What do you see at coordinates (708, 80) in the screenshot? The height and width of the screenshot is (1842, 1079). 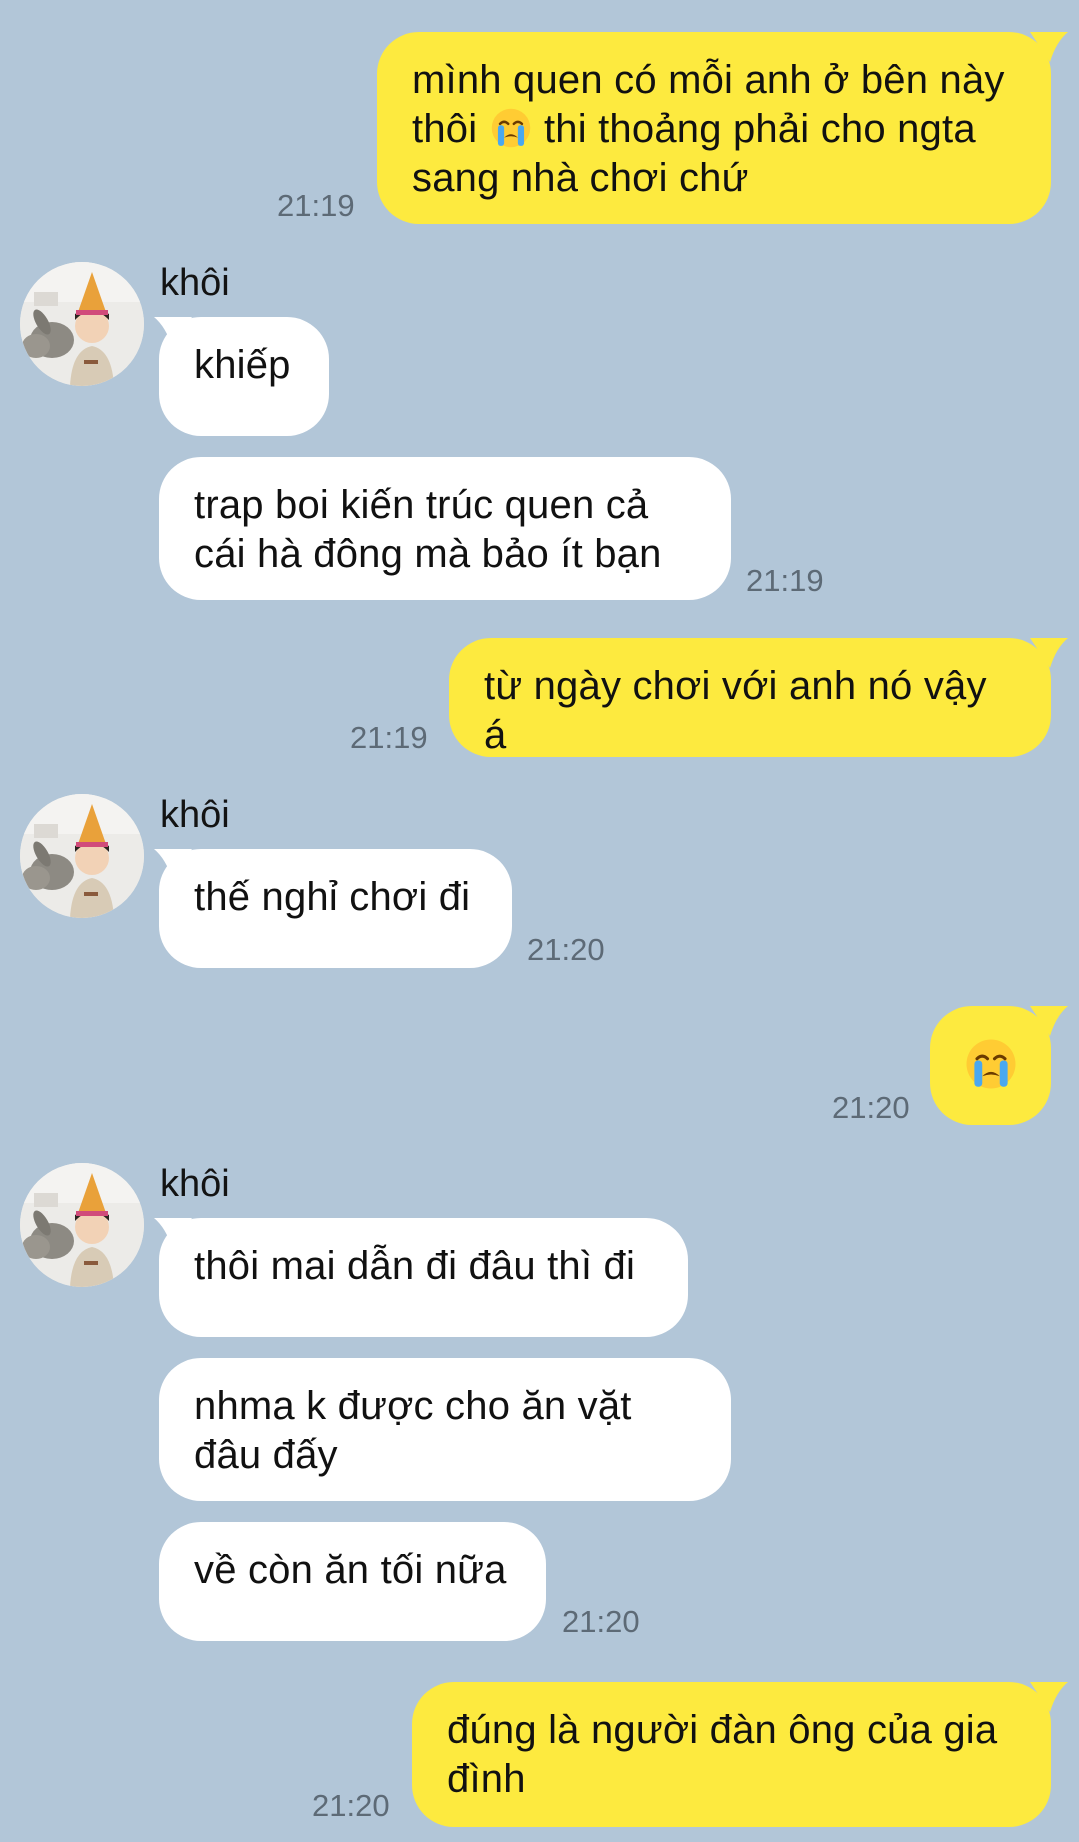 I see `message-text-line: mình quen có mỗi anh ở bên này` at bounding box center [708, 80].